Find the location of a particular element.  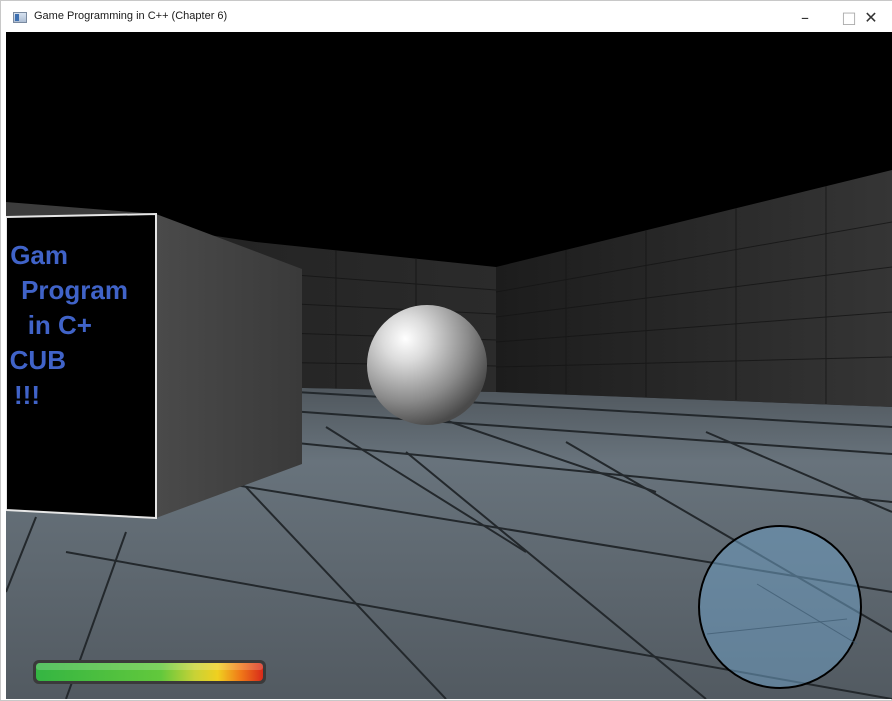

close-icon: ✕ is located at coordinates (871, 17).